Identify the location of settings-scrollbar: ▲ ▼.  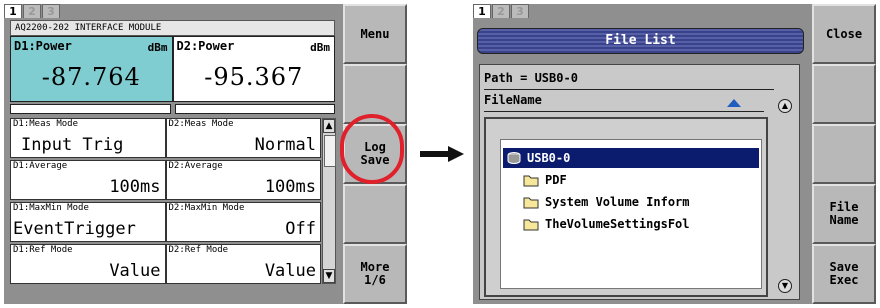
(329, 201).